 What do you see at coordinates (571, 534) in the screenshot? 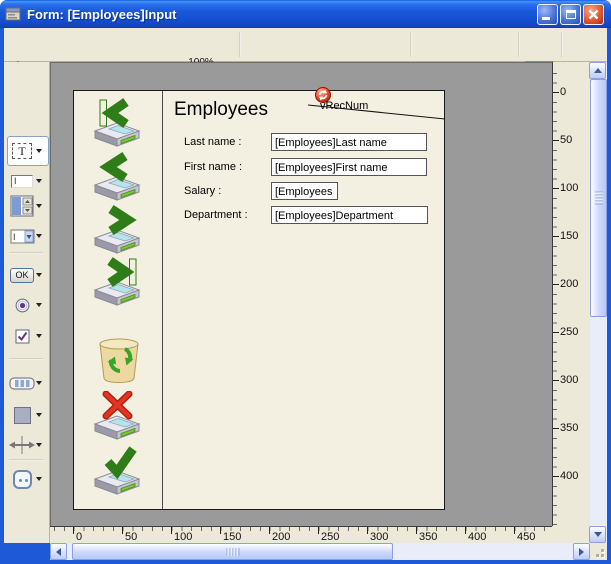
I see `ruler-corner` at bounding box center [571, 534].